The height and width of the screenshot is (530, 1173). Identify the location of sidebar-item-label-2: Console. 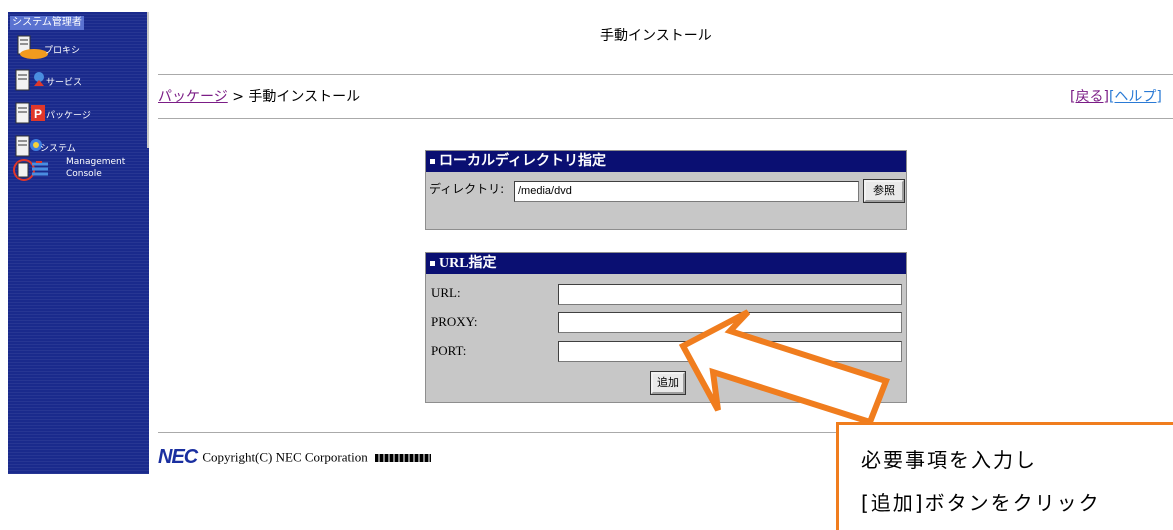
(84, 174).